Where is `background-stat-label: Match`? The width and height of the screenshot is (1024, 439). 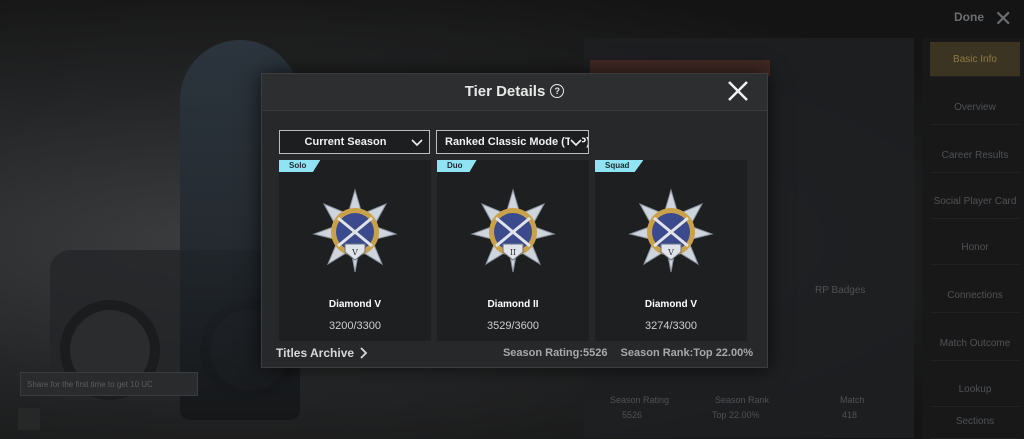
background-stat-label: Match is located at coordinates (852, 400).